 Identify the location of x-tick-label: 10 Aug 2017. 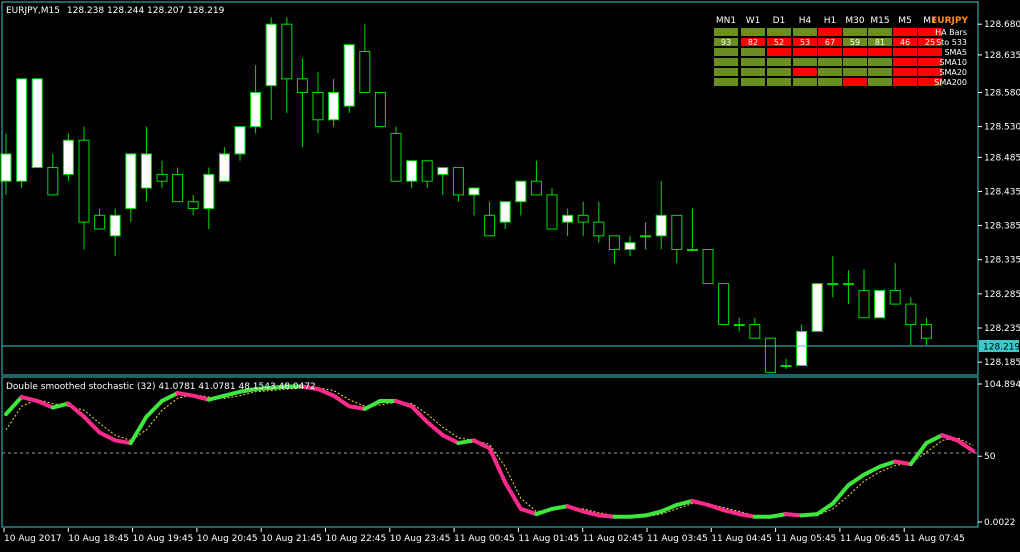
(33, 539).